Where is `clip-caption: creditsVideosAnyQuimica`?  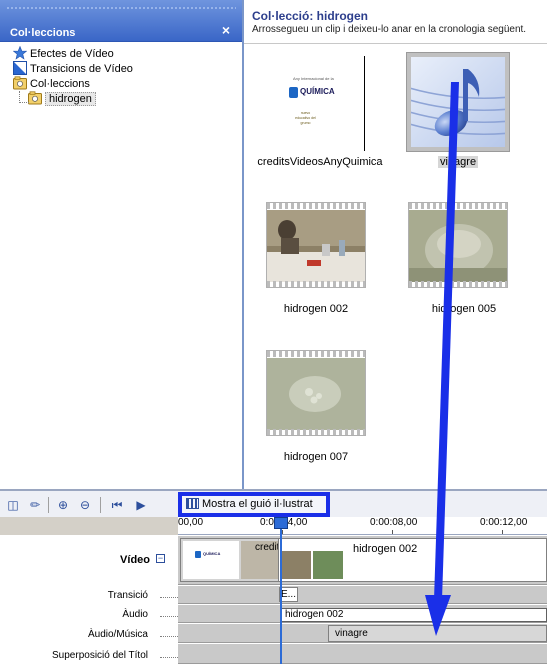
clip-caption: creditsVideosAnyQuimica is located at coordinates (320, 162).